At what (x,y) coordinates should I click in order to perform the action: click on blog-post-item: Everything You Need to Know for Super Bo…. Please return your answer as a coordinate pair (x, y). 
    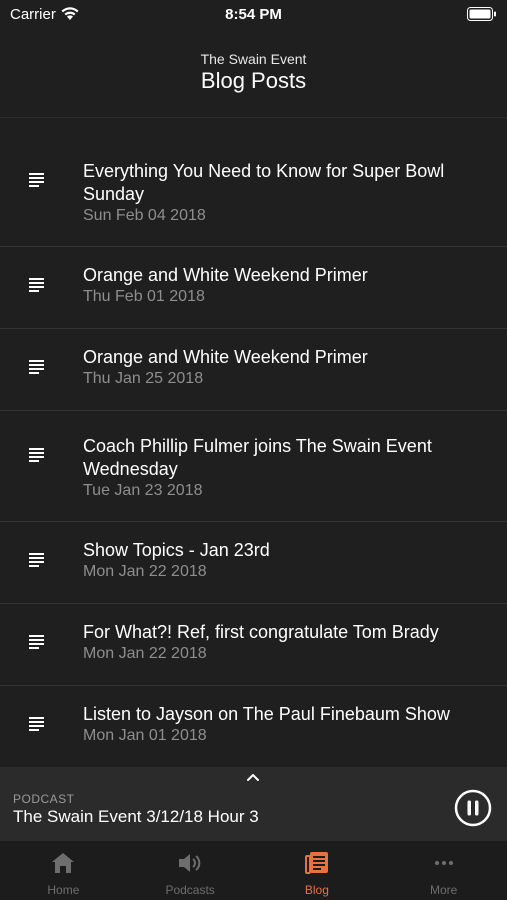
    Looking at the image, I should click on (253, 191).